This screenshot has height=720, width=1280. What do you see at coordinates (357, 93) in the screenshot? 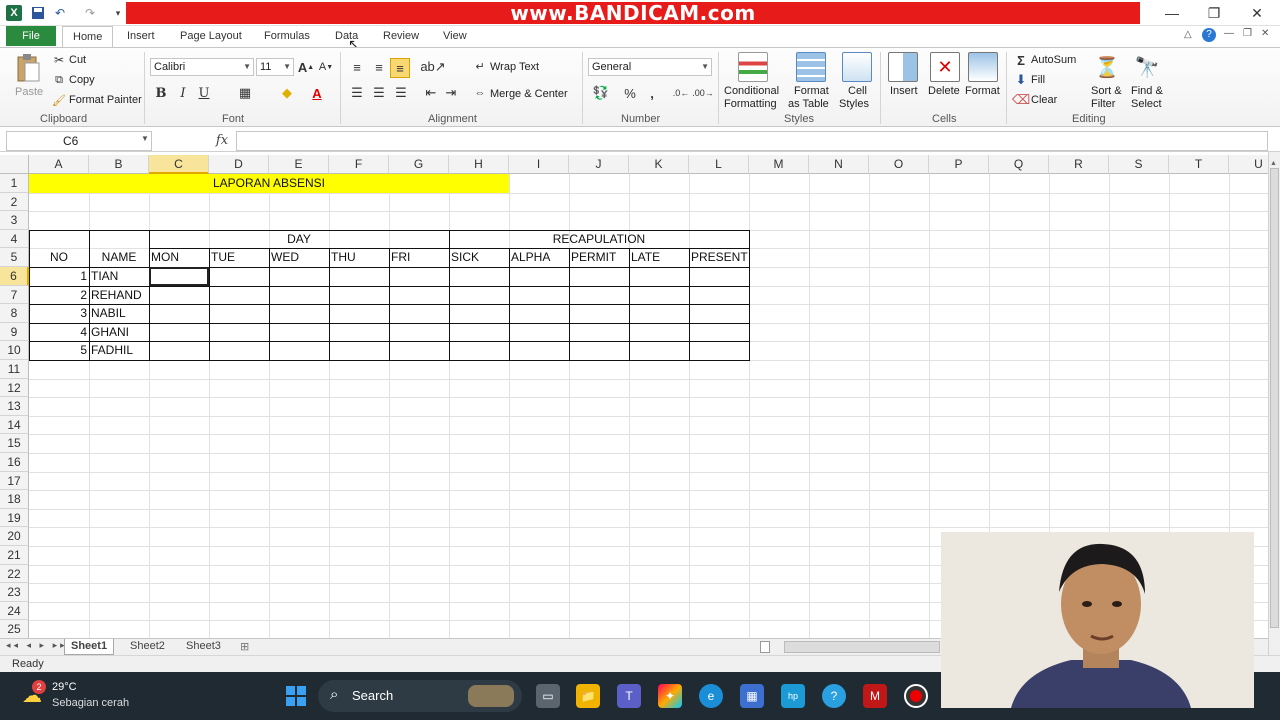
I see `align-left-icon: ☰` at bounding box center [357, 93].